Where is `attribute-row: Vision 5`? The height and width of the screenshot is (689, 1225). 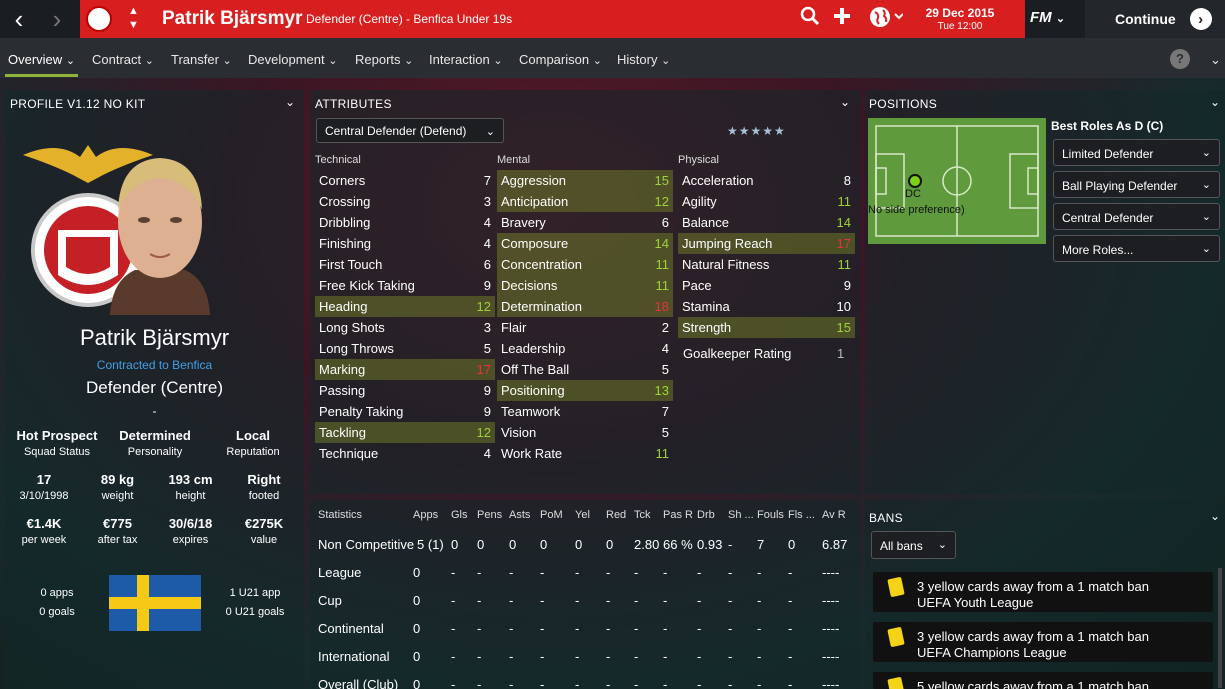 attribute-row: Vision 5 is located at coordinates (585, 432).